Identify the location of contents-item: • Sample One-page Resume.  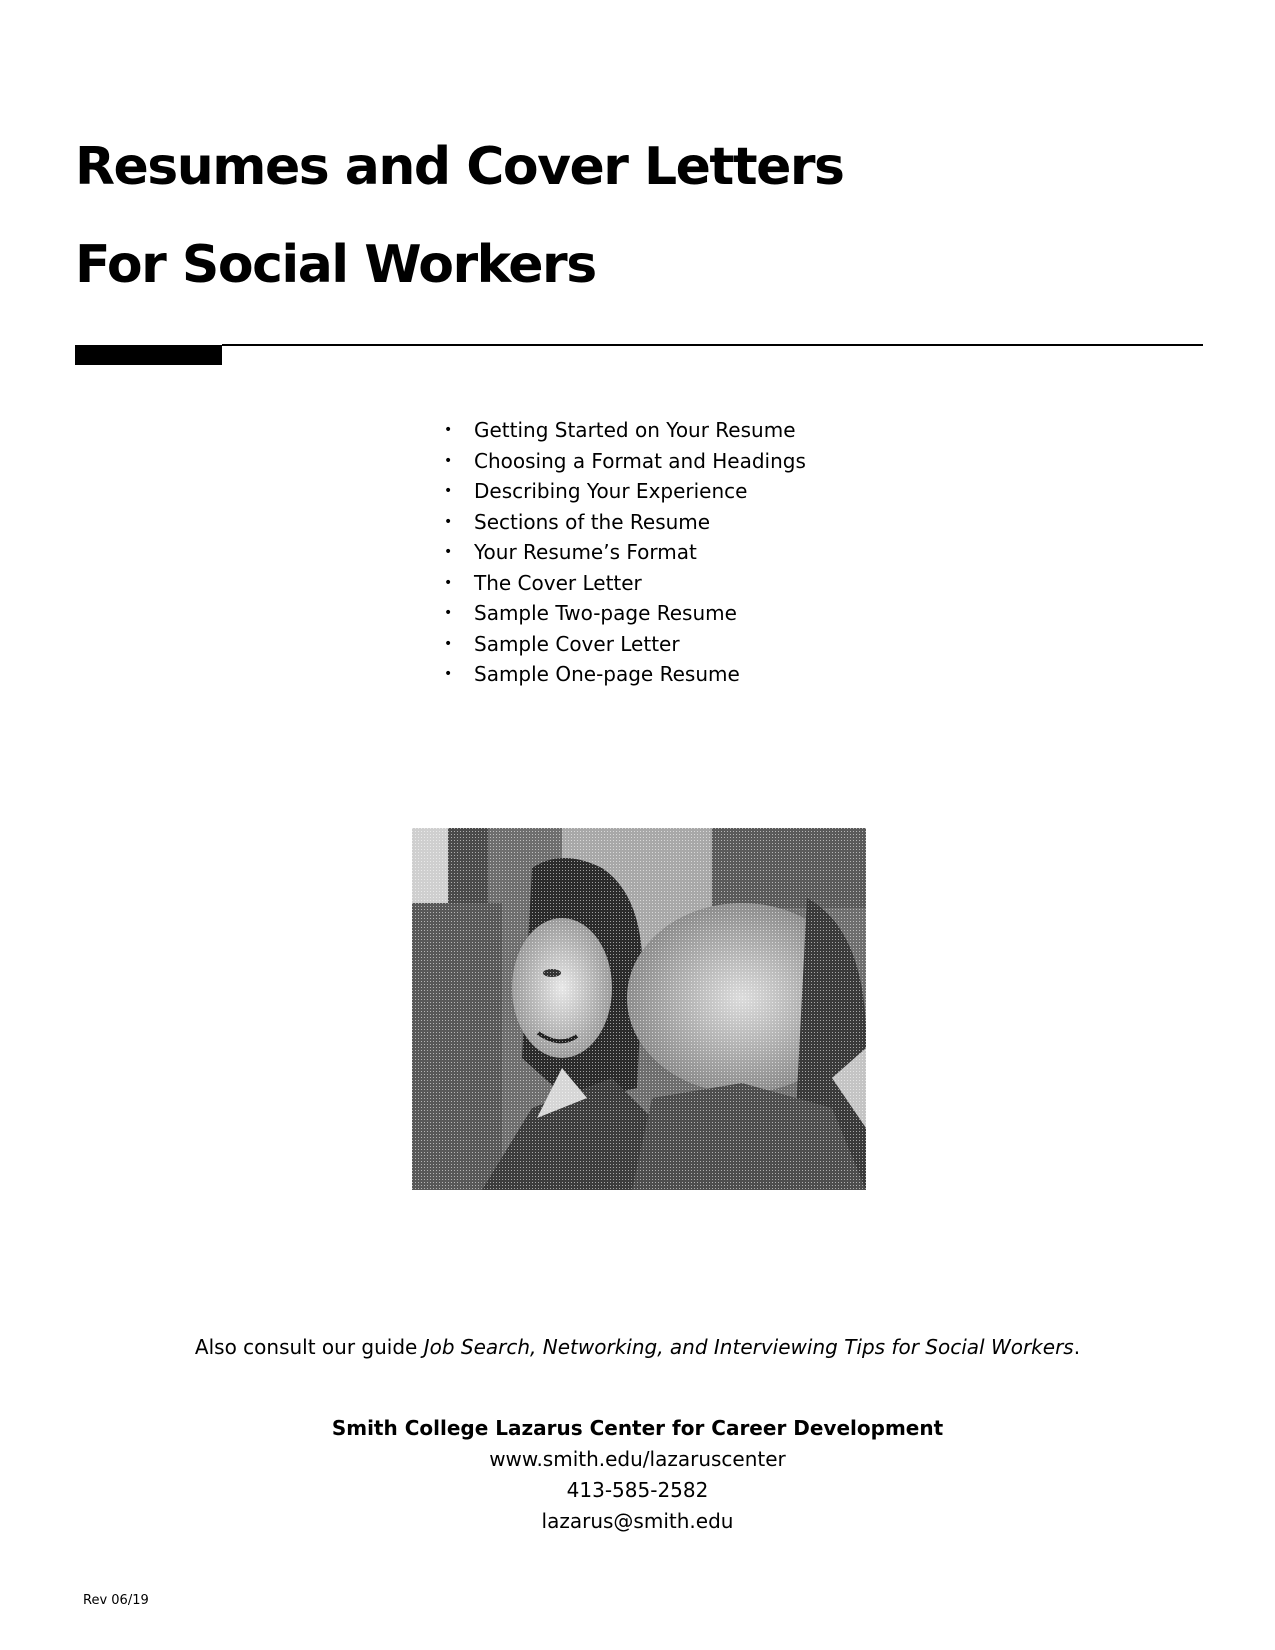
(621, 674).